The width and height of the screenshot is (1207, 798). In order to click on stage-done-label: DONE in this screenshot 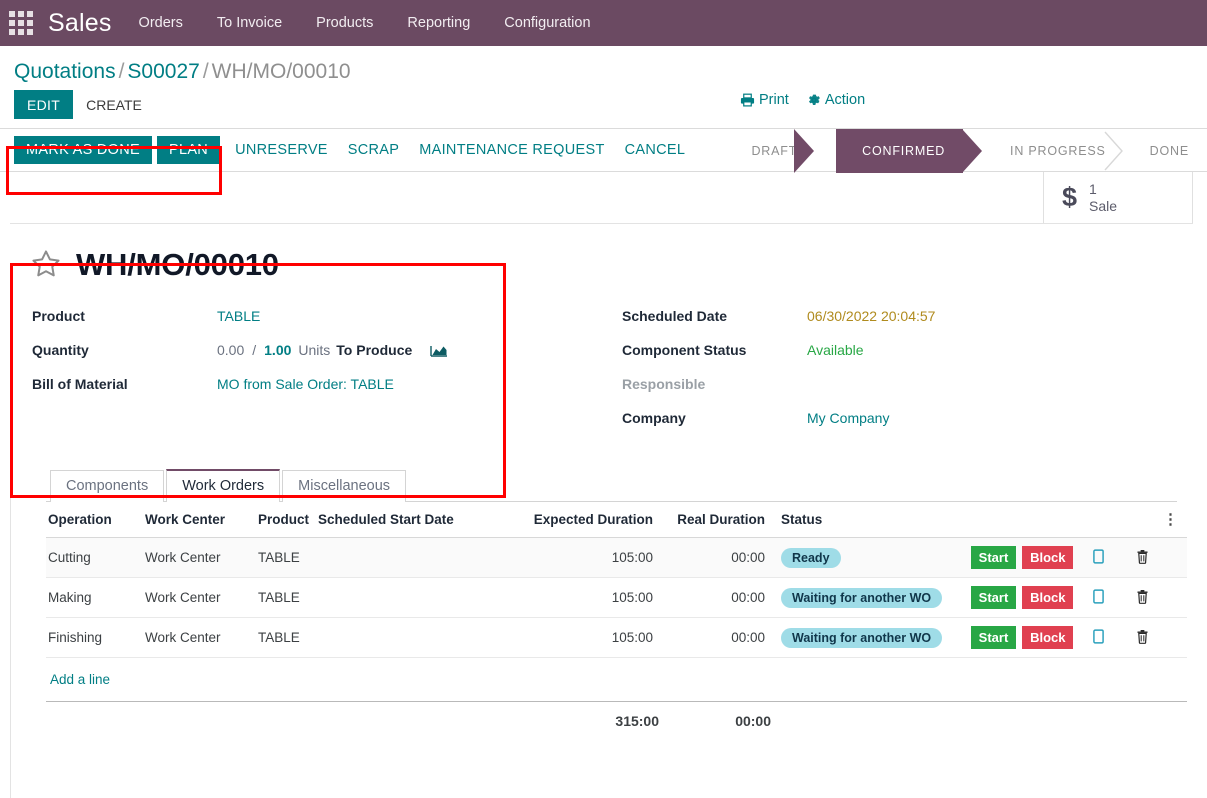, I will do `click(1169, 151)`.